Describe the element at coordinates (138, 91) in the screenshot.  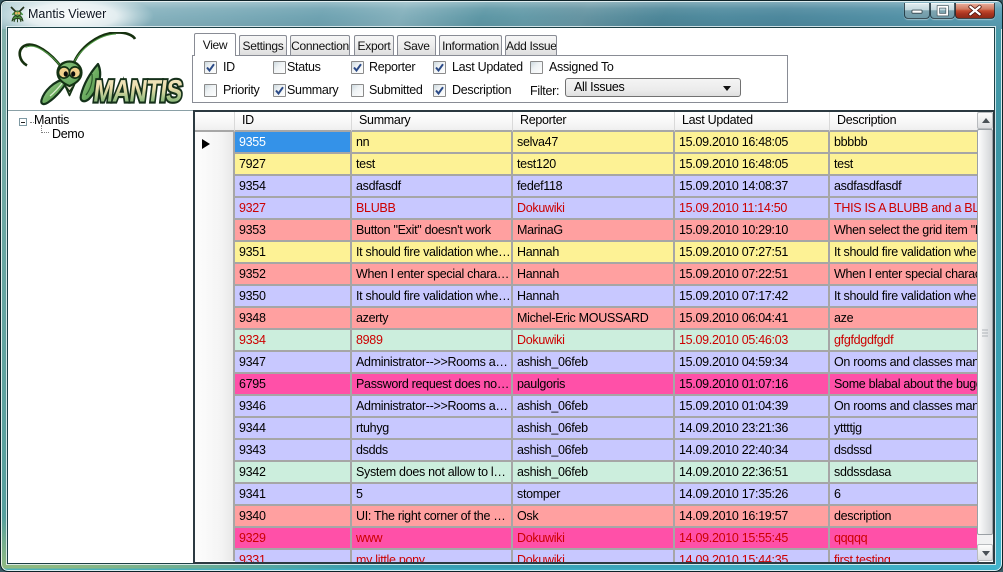
I see `svg-text: MANTIS` at that location.